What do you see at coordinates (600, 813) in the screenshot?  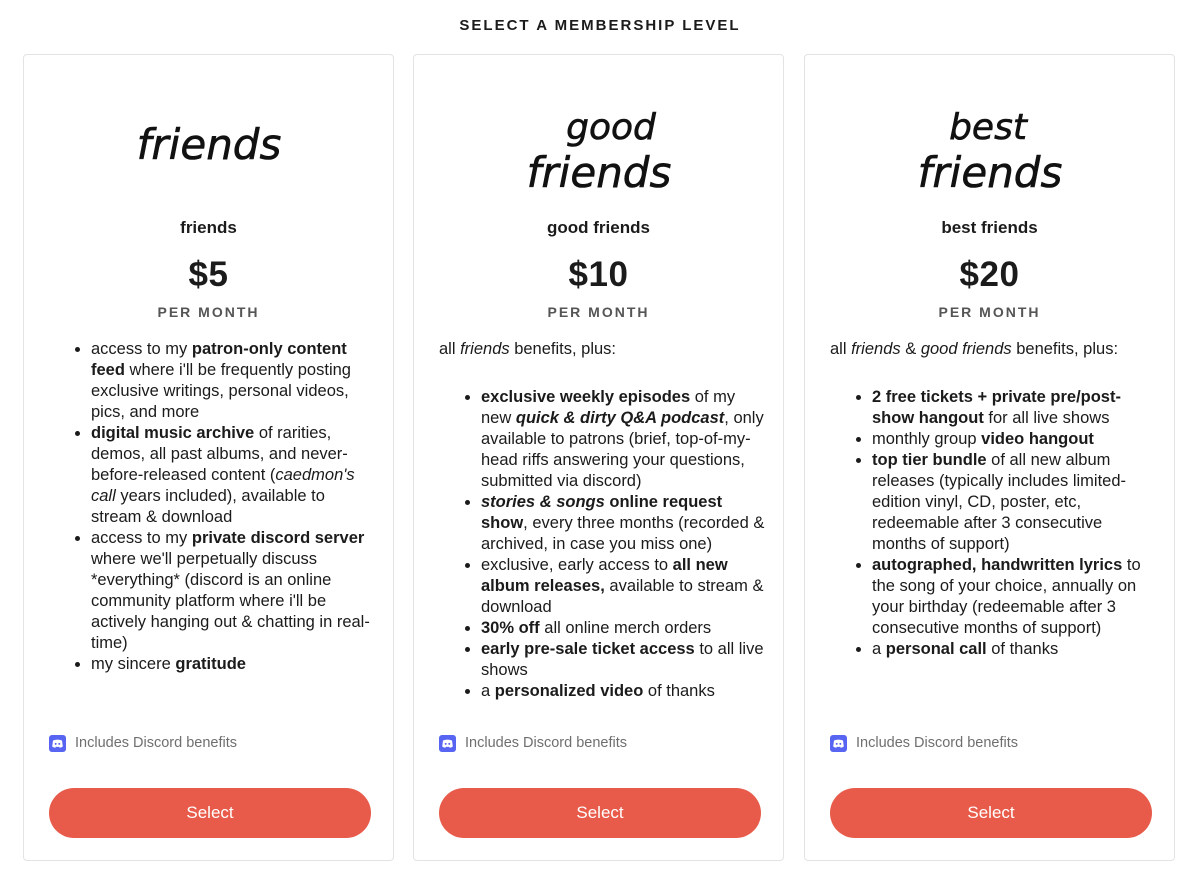 I see `select-button-good-friends: Select` at bounding box center [600, 813].